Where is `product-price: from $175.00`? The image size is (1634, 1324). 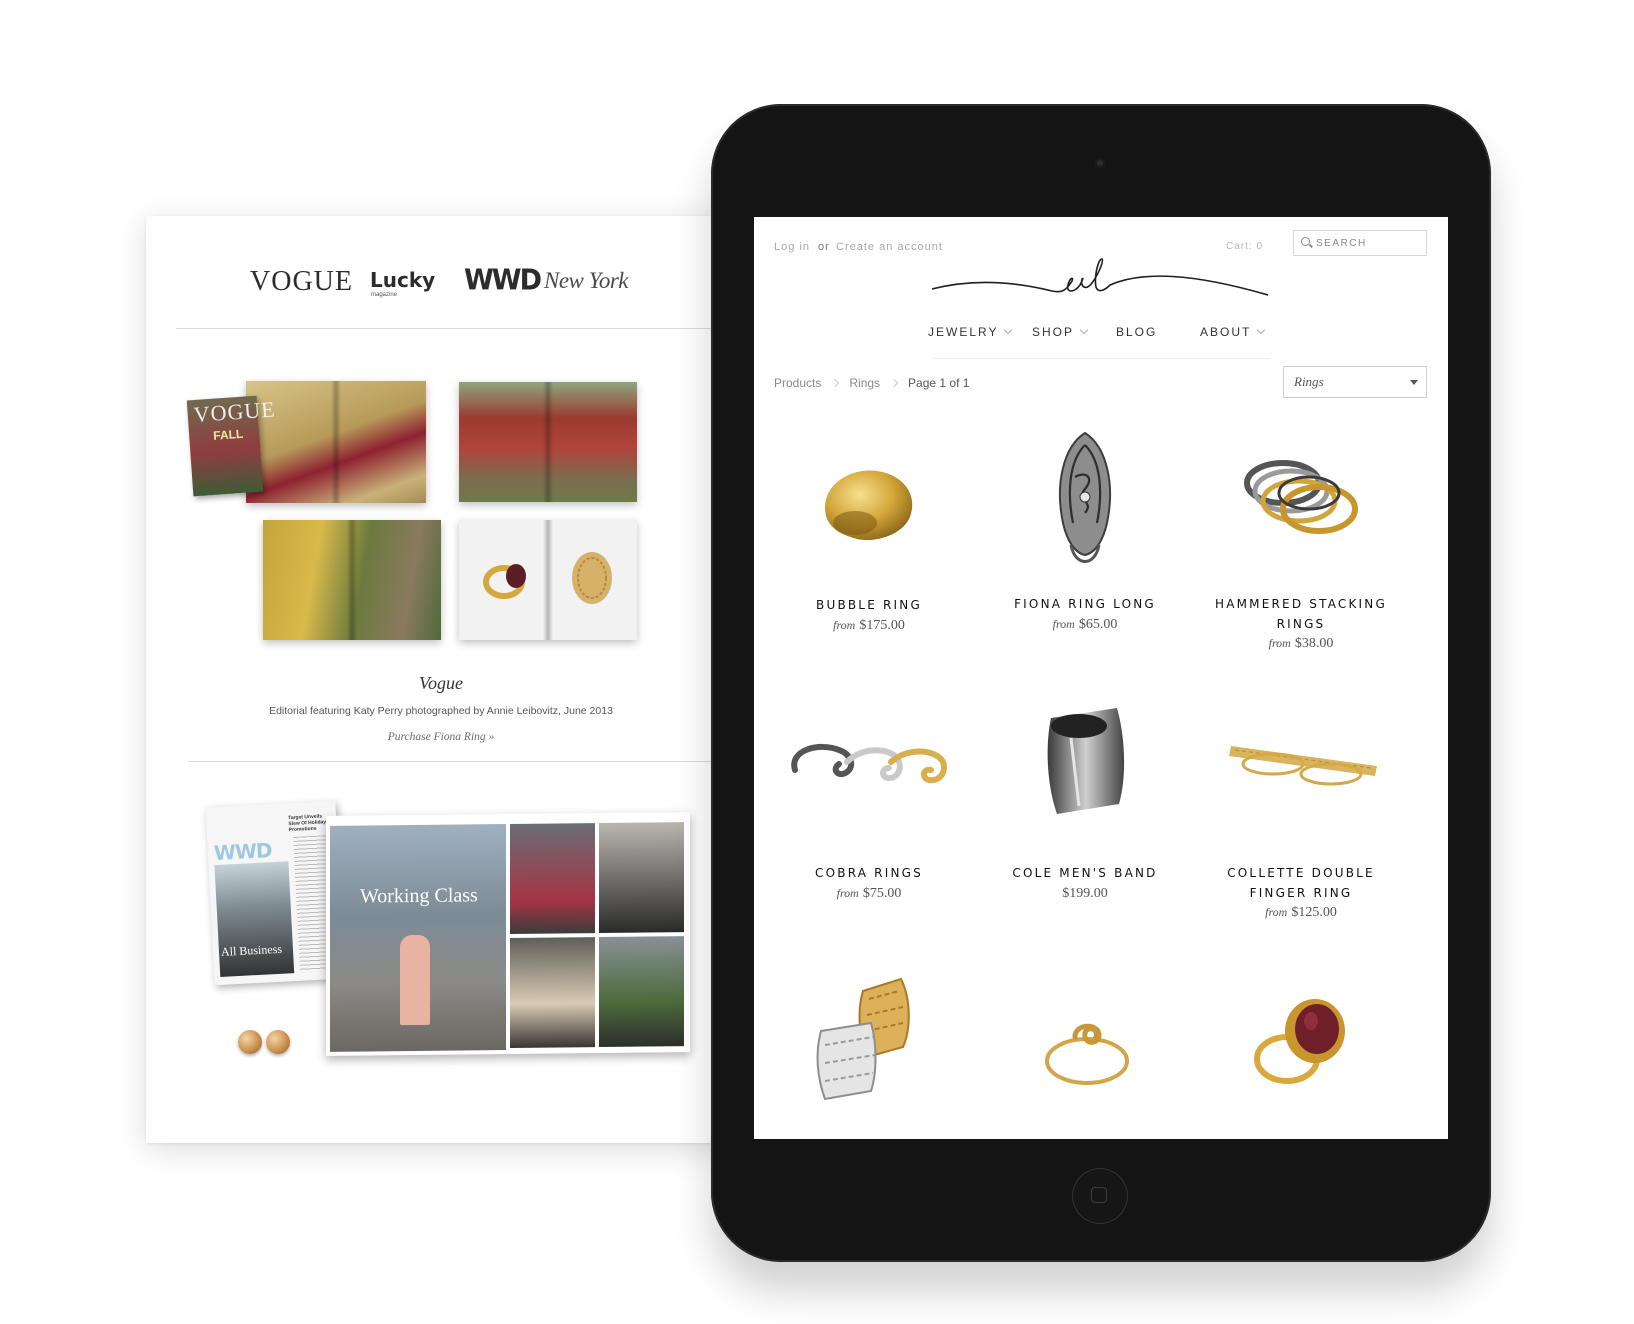 product-price: from $175.00 is located at coordinates (869, 626).